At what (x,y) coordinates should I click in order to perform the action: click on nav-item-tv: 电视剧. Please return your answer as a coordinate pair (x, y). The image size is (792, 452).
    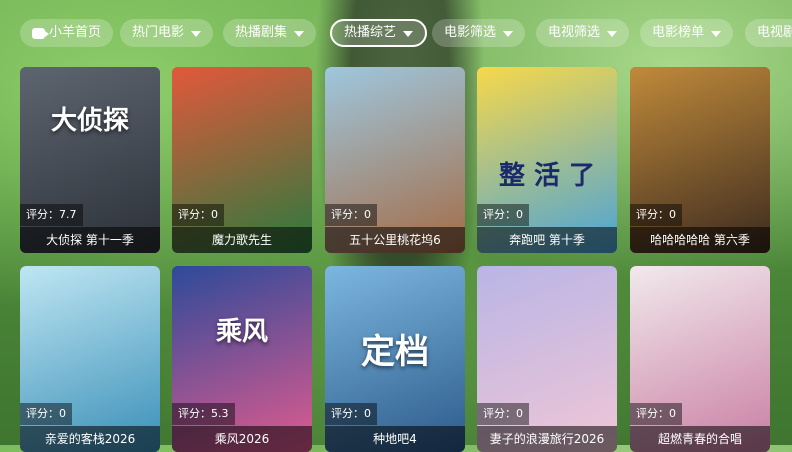
    Looking at the image, I should click on (768, 33).